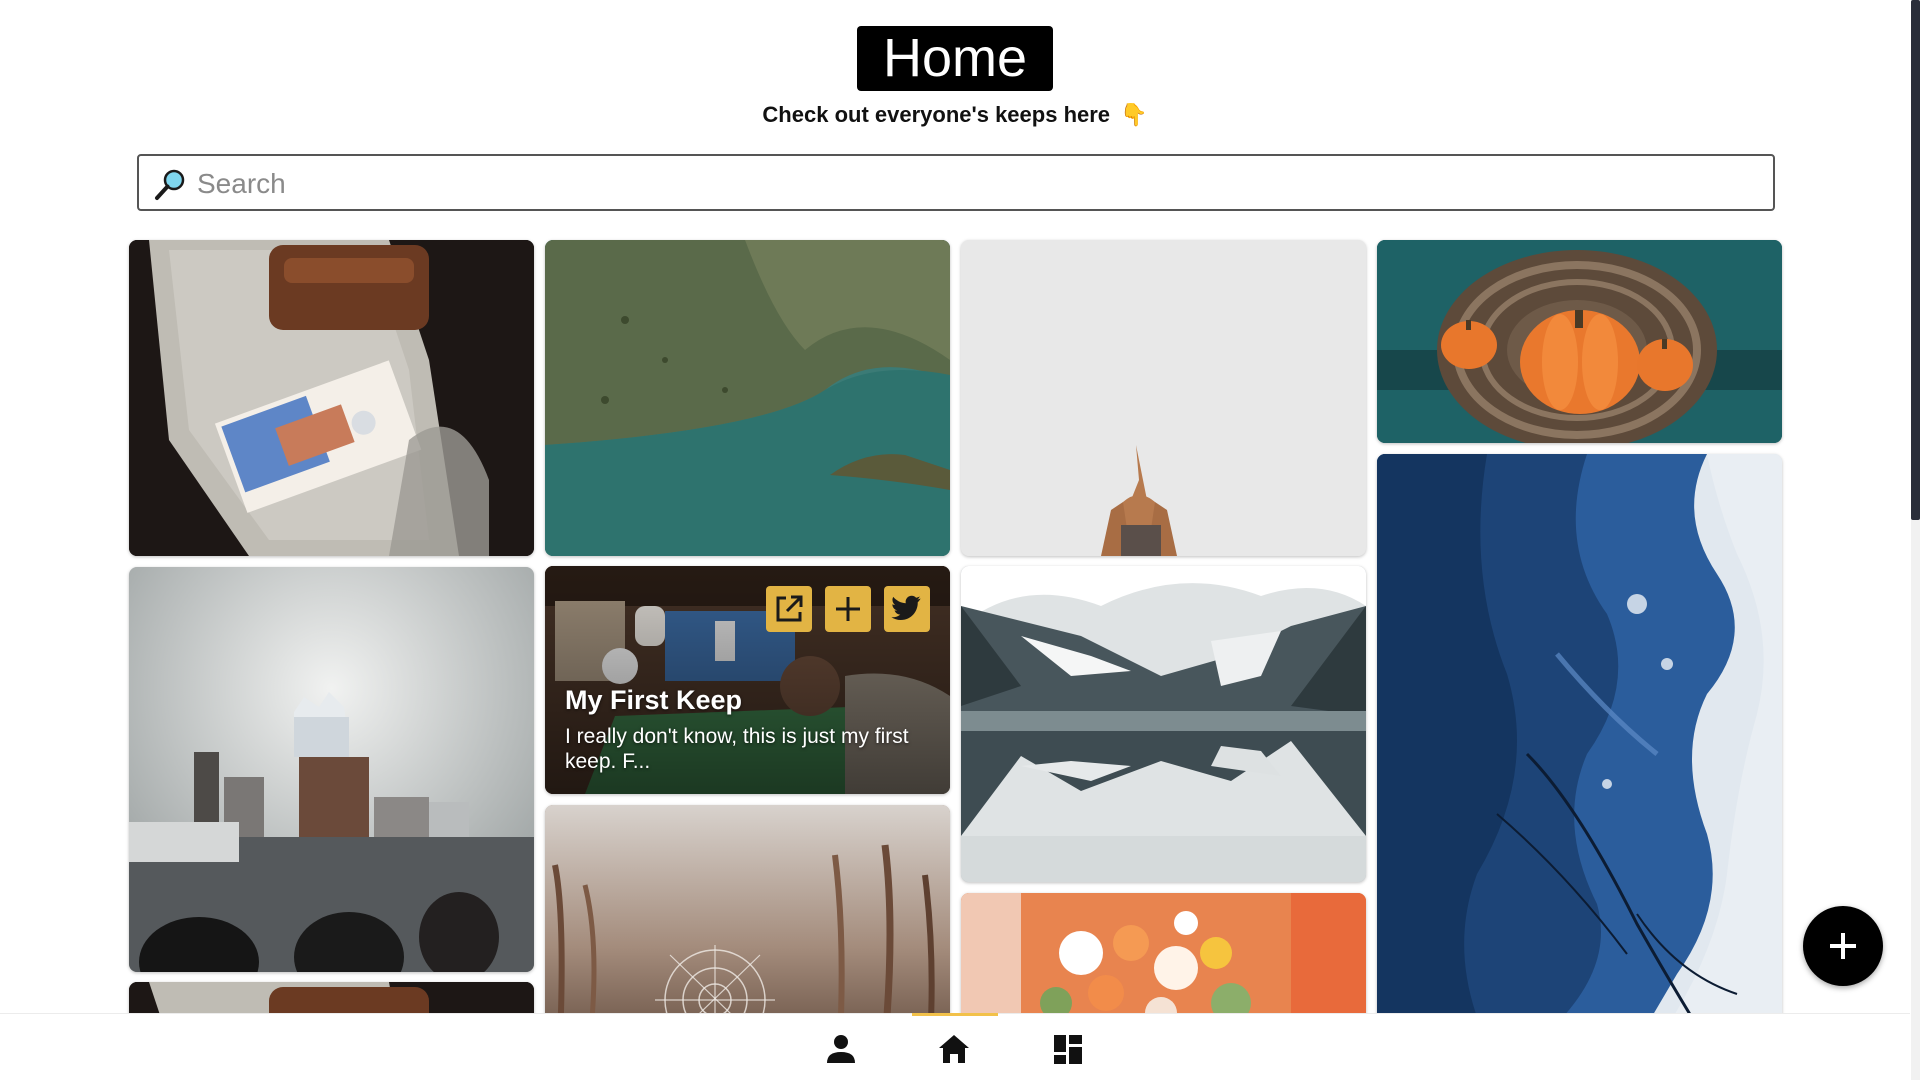 The height and width of the screenshot is (1081, 1920). I want to click on home-icon, so click(954, 1049).